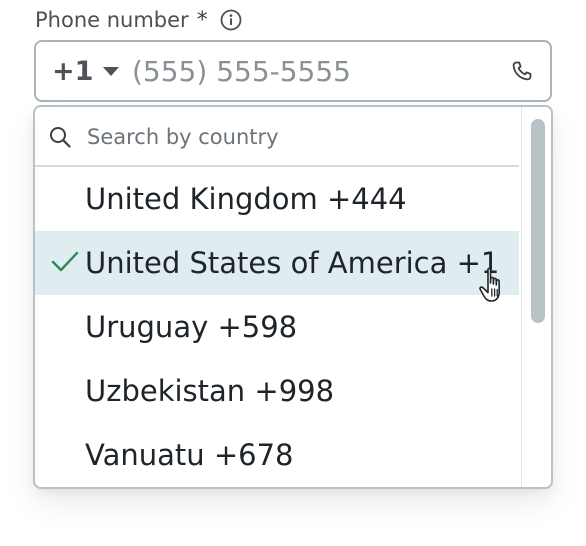 The height and width of the screenshot is (546, 586). What do you see at coordinates (495, 286) in the screenshot?
I see `hand-pointer-icon` at bounding box center [495, 286].